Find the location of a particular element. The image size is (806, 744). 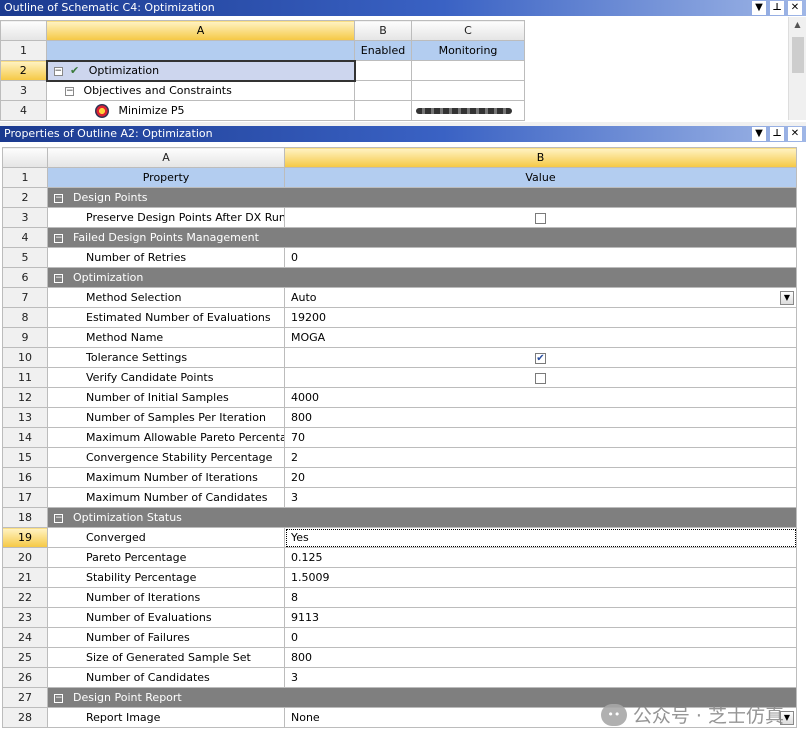

properties-rownum: 27 is located at coordinates (25, 697).